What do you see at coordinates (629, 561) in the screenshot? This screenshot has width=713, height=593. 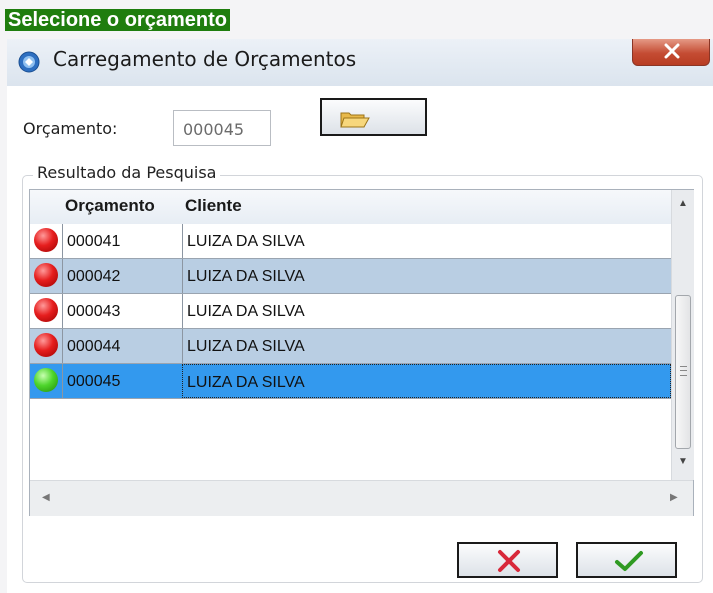 I see `confirm-check-icon` at bounding box center [629, 561].